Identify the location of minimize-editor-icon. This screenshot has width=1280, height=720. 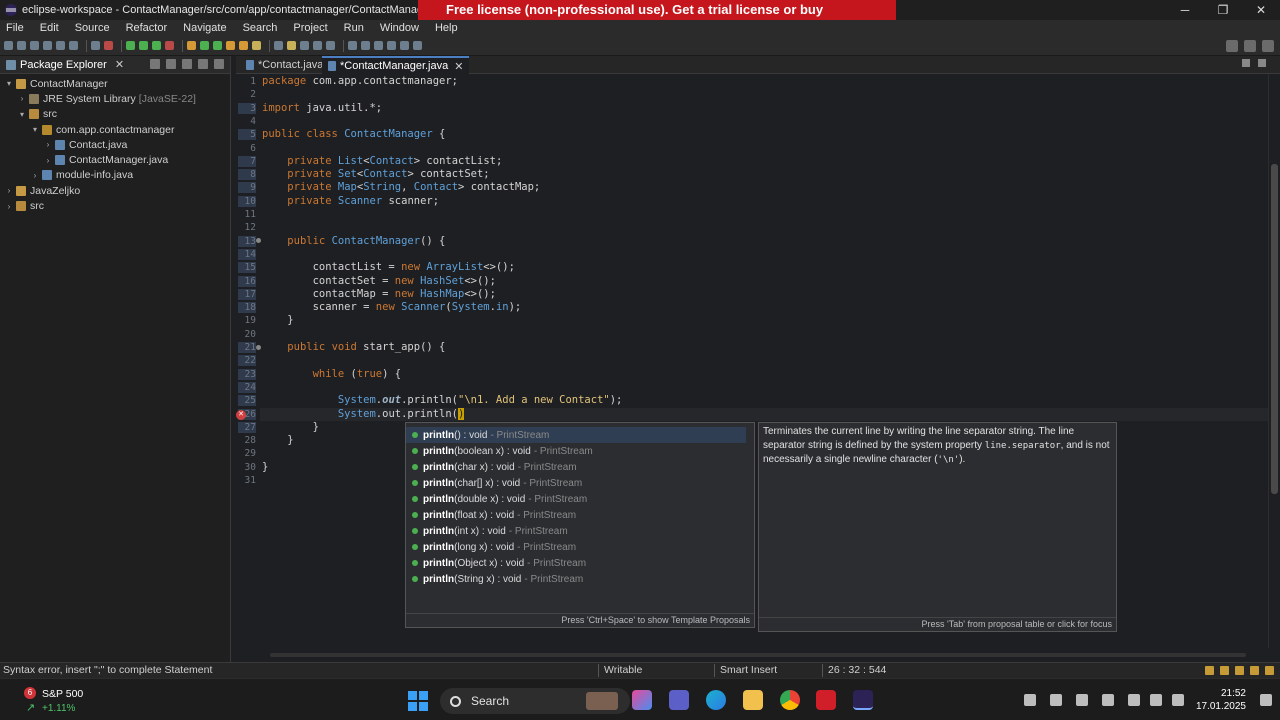
(1246, 63).